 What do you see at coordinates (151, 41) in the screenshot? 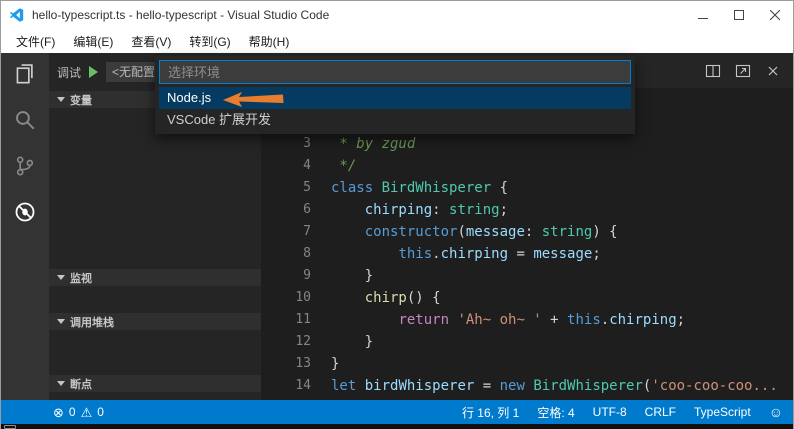
I see `menu-item-view: 查看(V)` at bounding box center [151, 41].